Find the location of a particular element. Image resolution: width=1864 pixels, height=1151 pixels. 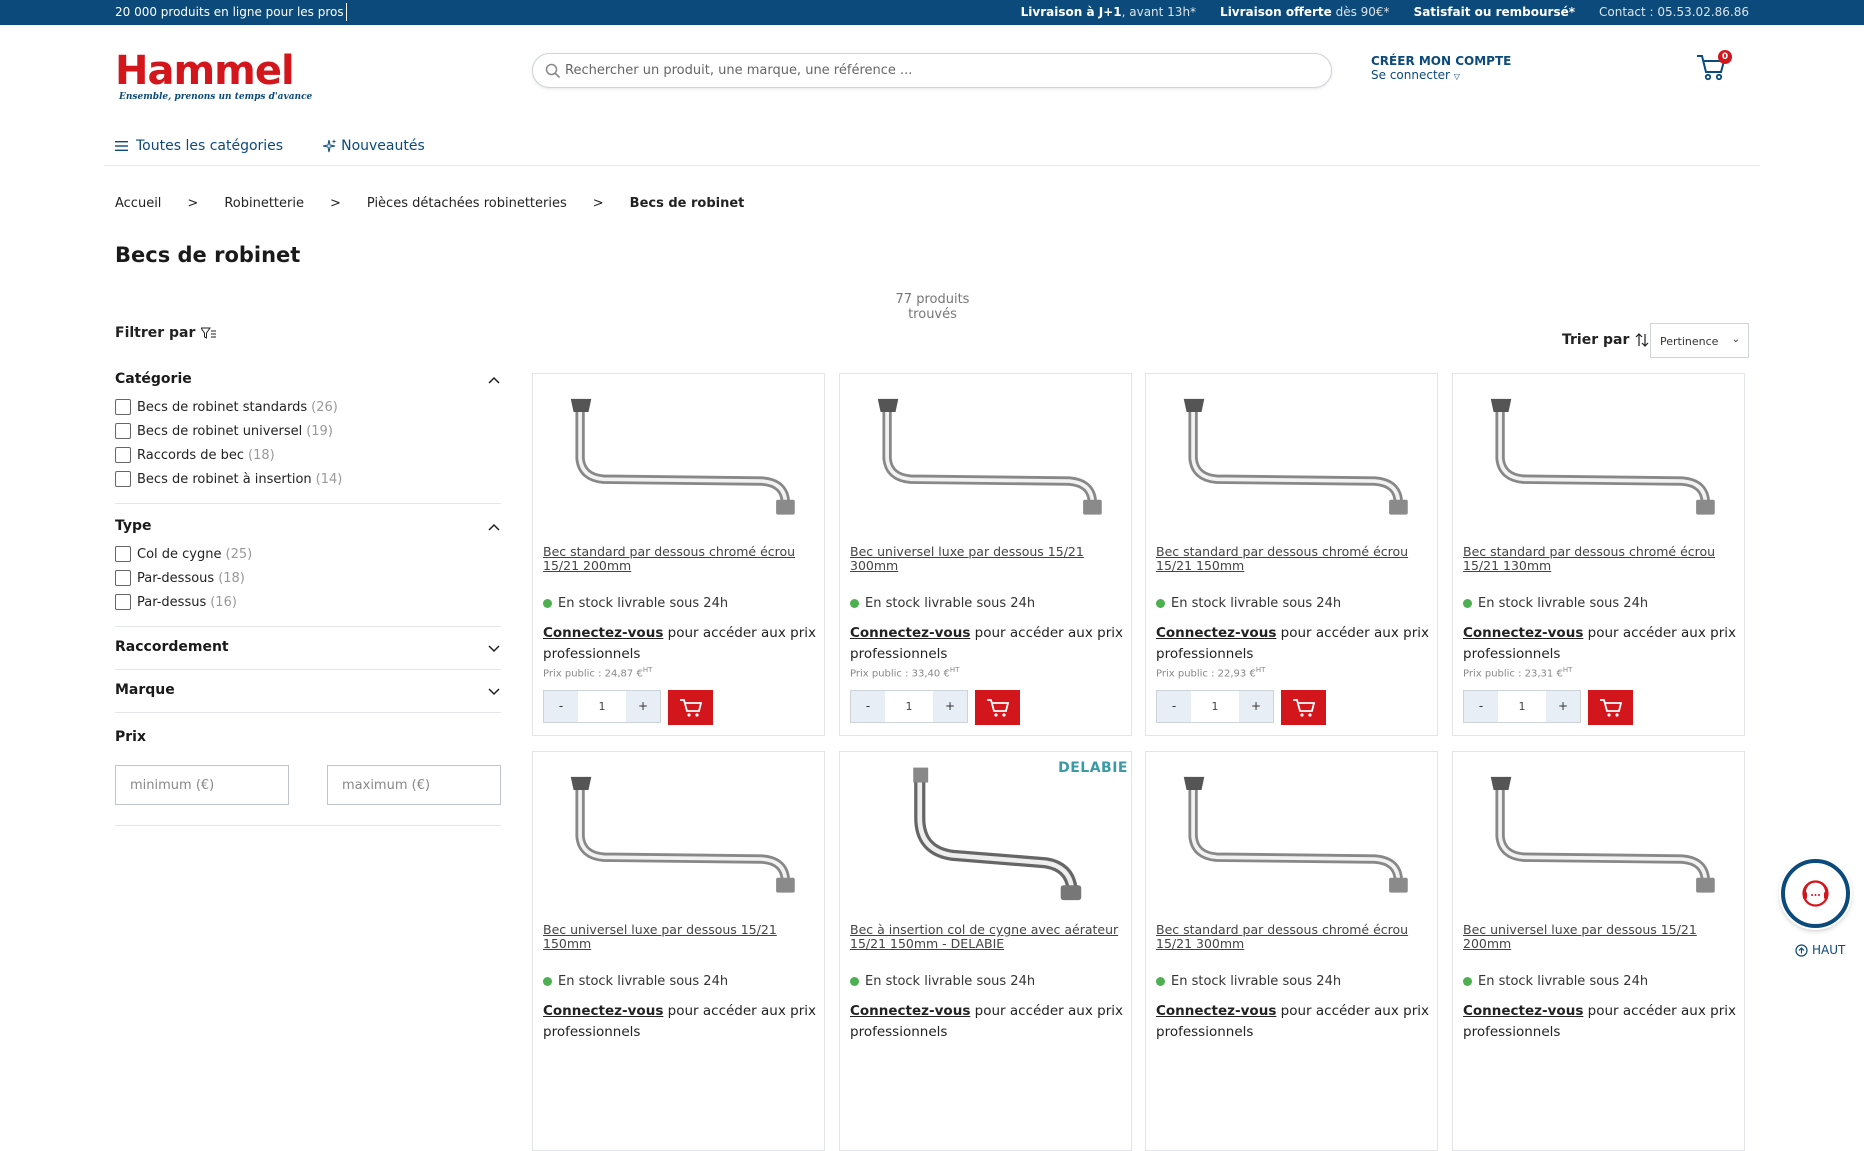

facet-option: Becs de robinet universel (19) is located at coordinates (308, 431).